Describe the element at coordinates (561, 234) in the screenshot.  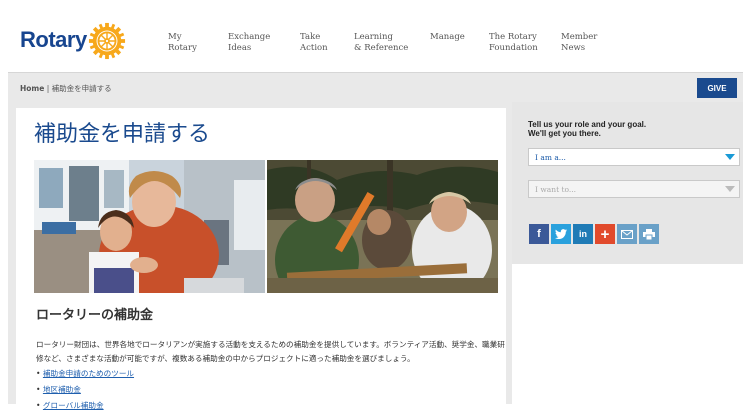
I see `twitter-icon` at that location.